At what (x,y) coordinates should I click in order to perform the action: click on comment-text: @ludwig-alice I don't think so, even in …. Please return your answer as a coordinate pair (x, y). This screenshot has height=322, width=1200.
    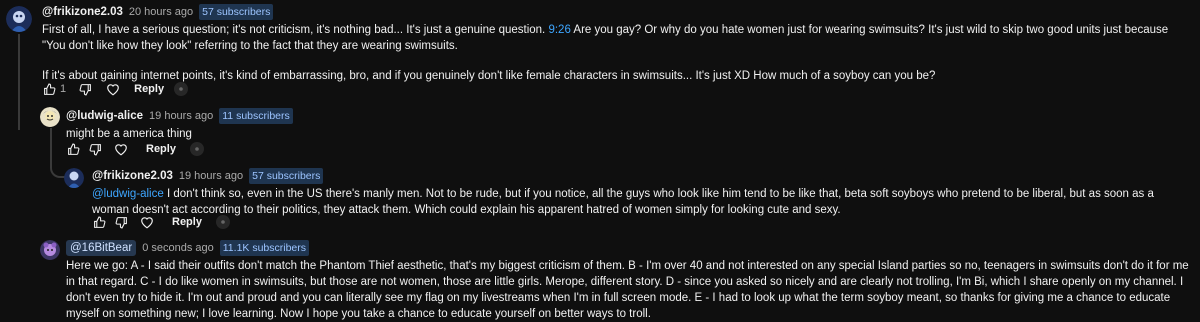
    Looking at the image, I should click on (623, 202).